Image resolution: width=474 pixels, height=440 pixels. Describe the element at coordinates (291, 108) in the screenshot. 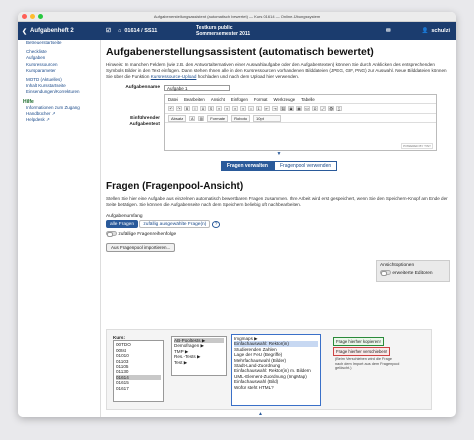

I see `image-icon: ▣` at that location.